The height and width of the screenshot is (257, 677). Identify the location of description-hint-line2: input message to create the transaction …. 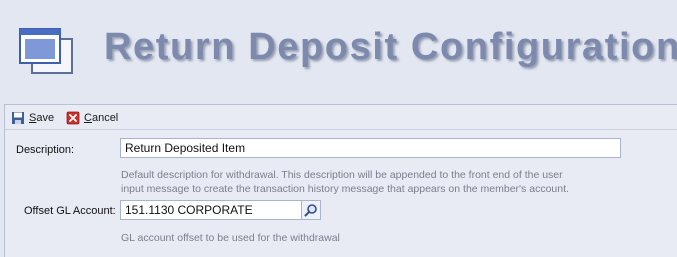
(345, 189).